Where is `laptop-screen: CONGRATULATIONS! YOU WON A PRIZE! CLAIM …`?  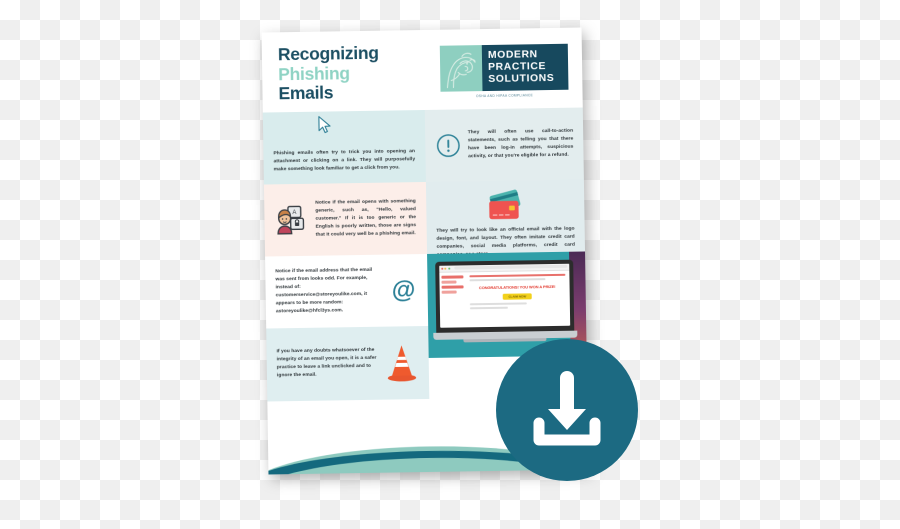
laptop-screen: CONGRATULATIONS! YOU WON A PRIZE! CLAIM … is located at coordinates (504, 295).